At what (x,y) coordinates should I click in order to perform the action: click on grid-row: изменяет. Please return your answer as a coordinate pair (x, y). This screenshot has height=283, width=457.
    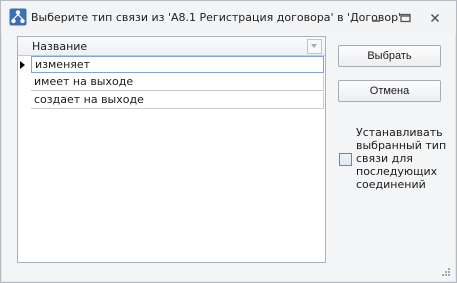
    Looking at the image, I should click on (171, 65).